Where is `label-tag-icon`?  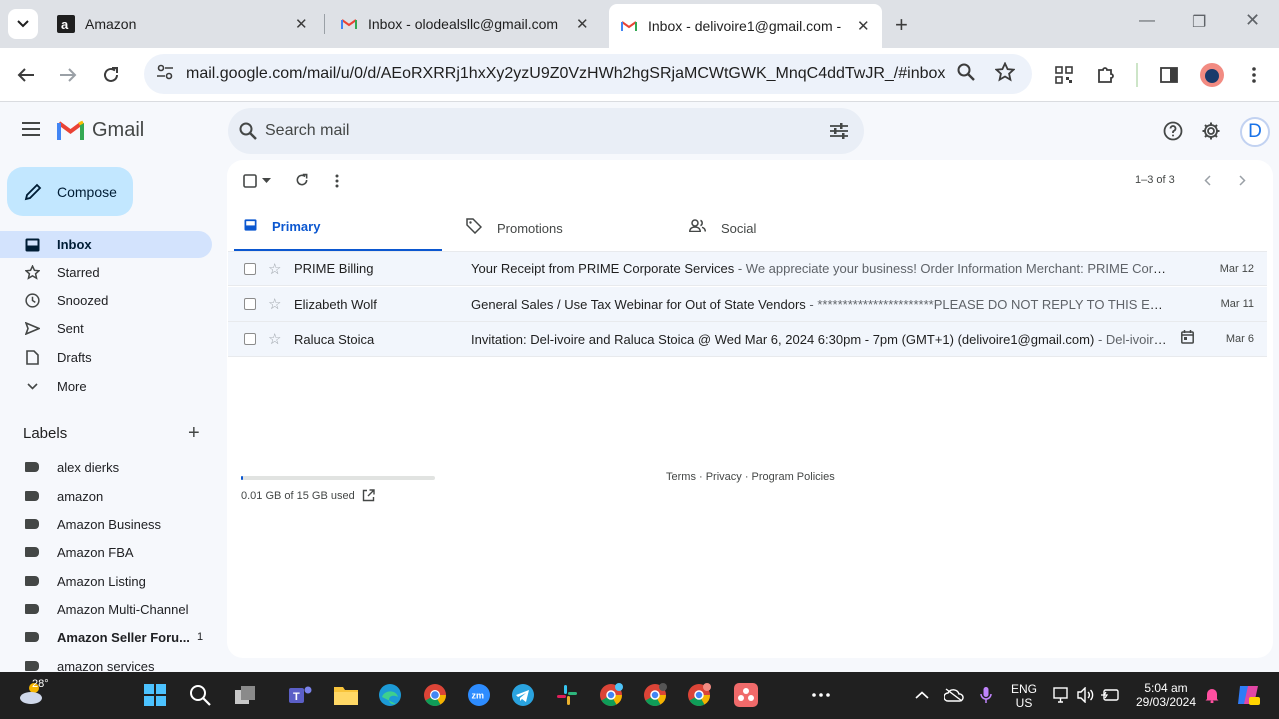 label-tag-icon is located at coordinates (32, 552).